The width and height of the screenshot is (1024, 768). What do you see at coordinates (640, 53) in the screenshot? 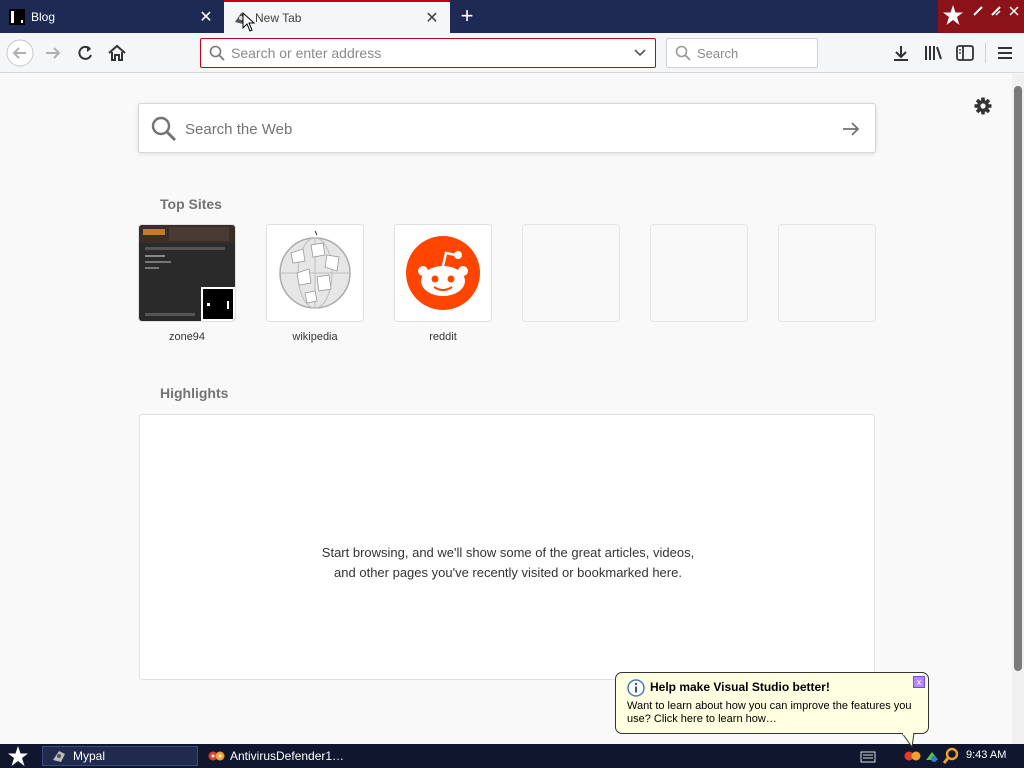
I see `dropdown-icon` at bounding box center [640, 53].